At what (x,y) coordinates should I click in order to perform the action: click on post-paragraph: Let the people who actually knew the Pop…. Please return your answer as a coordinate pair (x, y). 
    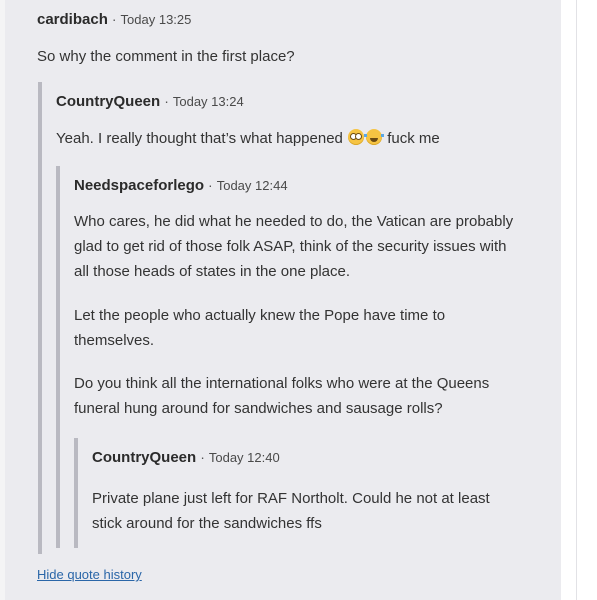
    Looking at the image, I should click on (260, 328).